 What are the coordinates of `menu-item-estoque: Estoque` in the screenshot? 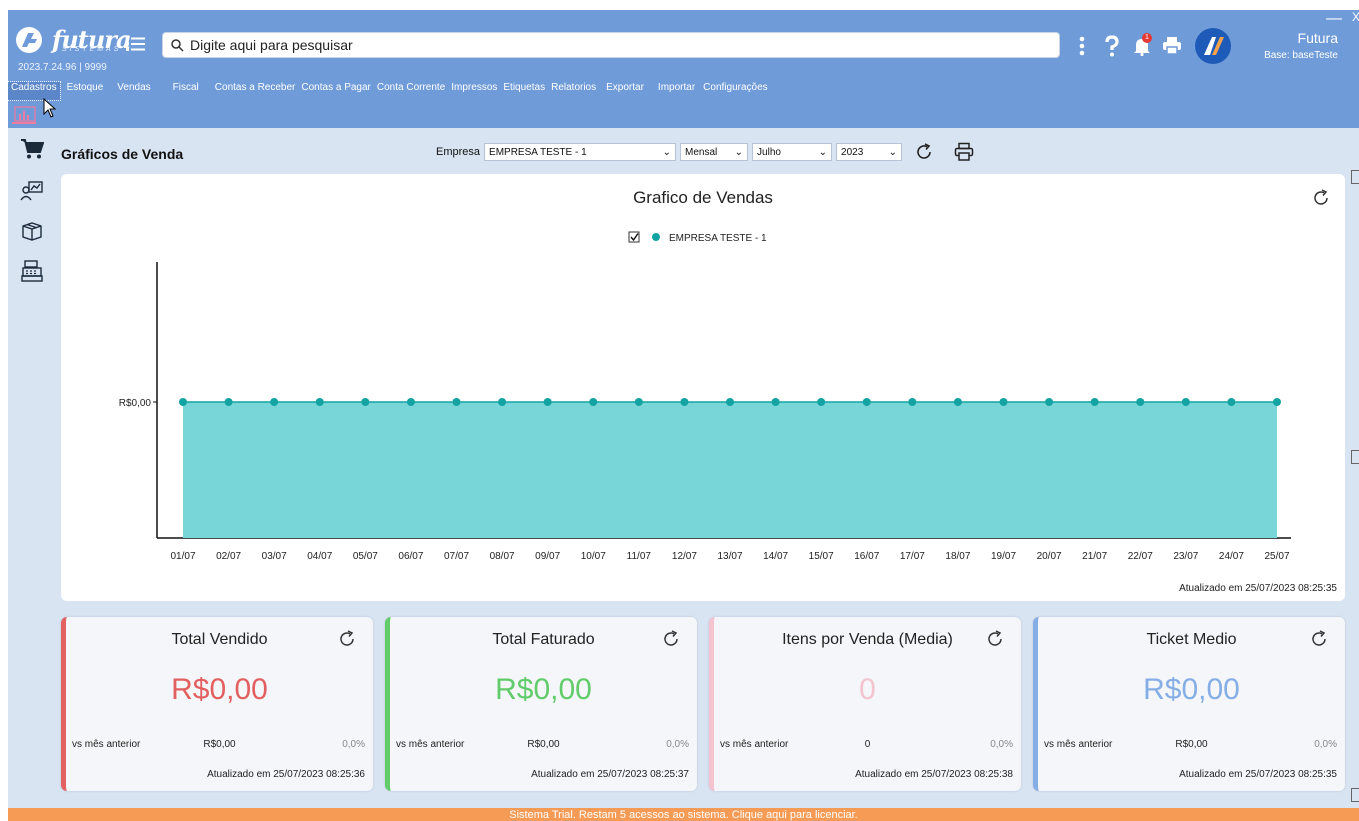 It's located at (85, 91).